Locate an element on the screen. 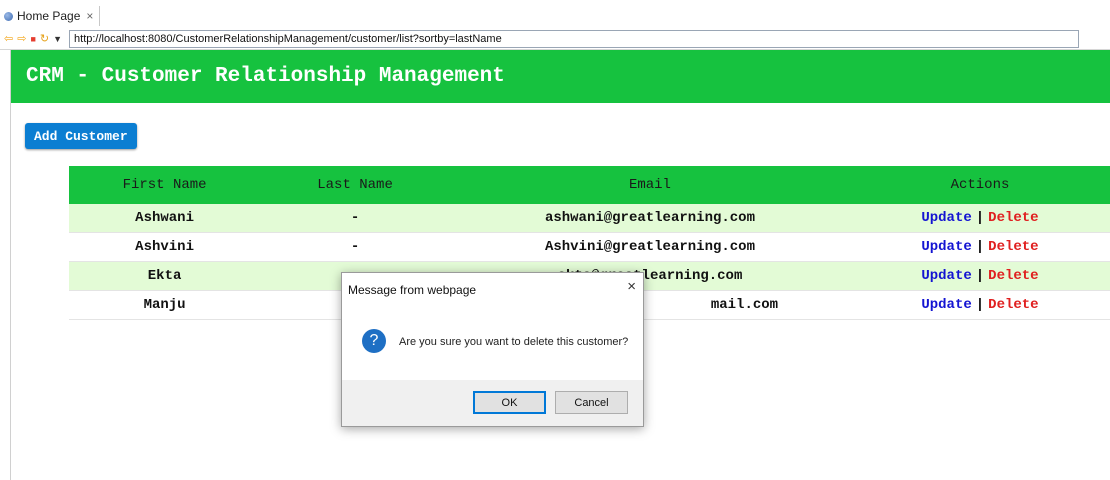 Image resolution: width=1110 pixels, height=480 pixels. browser-navbar: ⇦ ⇨ ■ ↻ ▼ is located at coordinates (555, 39).